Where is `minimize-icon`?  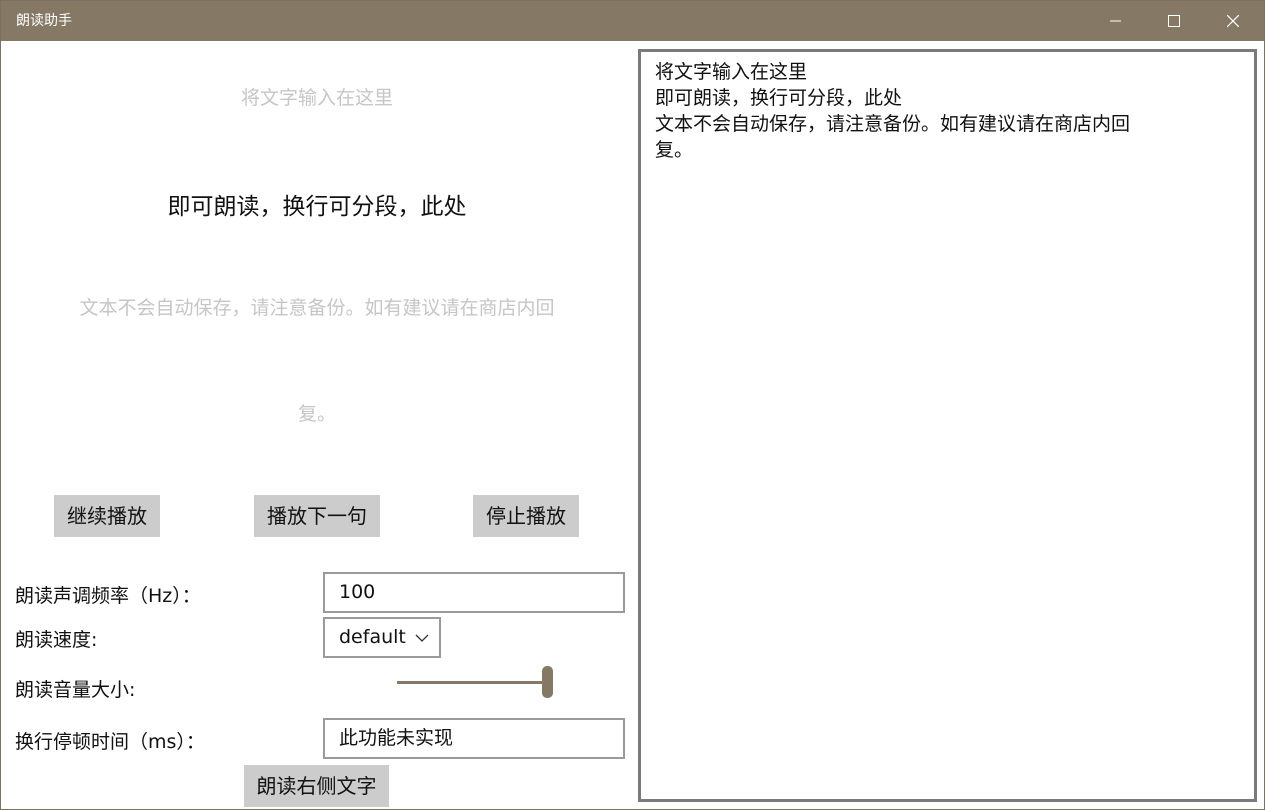
minimize-icon is located at coordinates (1115, 21).